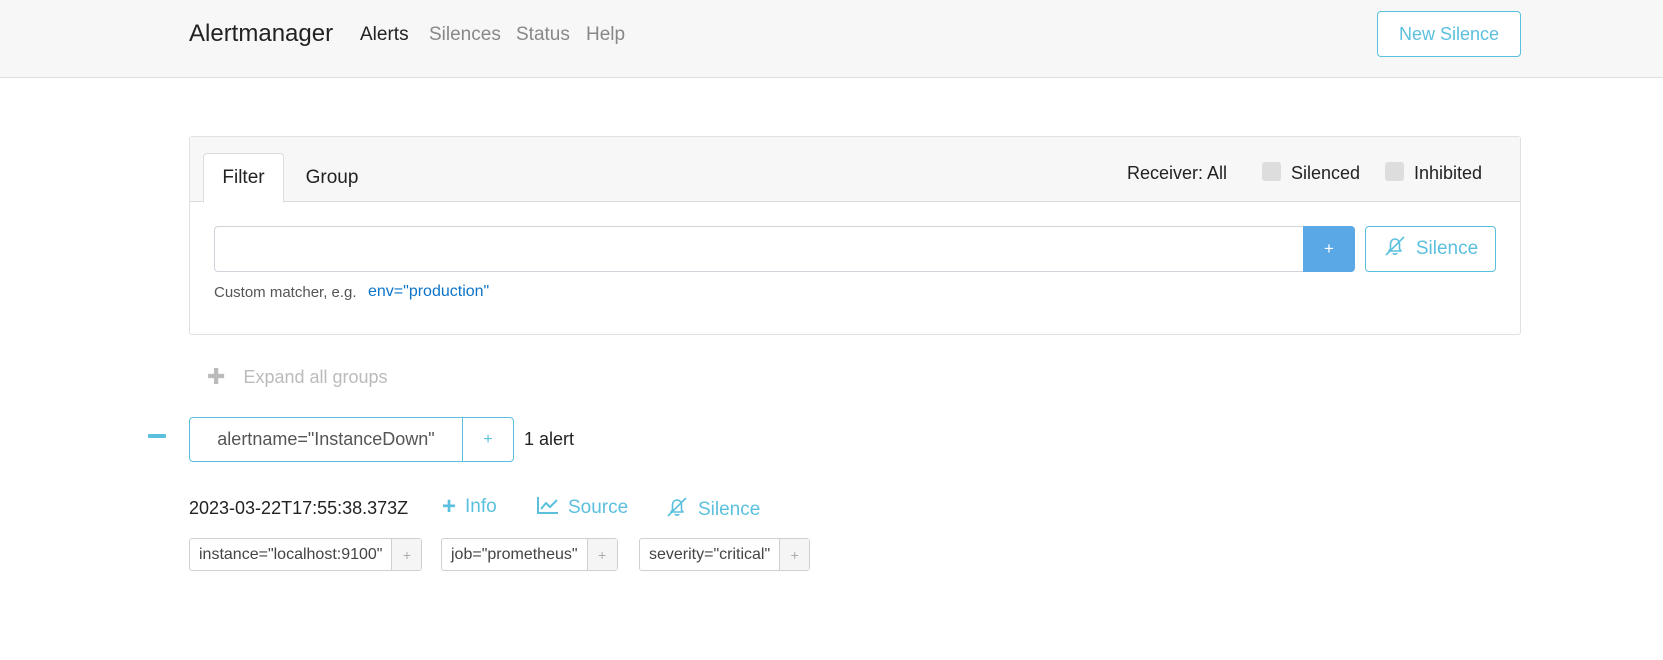 The image size is (1663, 660). I want to click on label-text: job="prometheus", so click(514, 554).